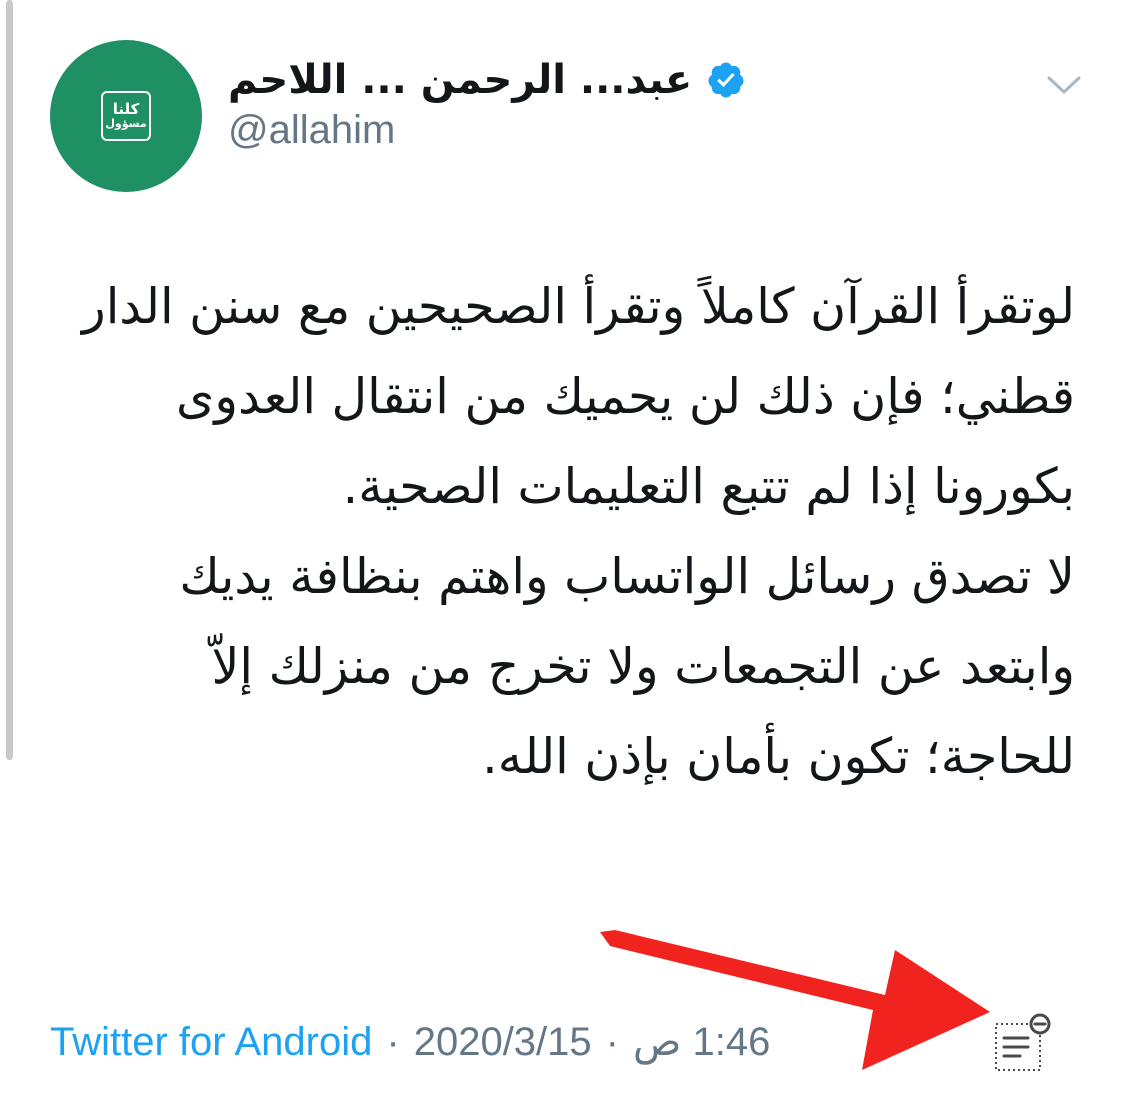 The height and width of the screenshot is (1101, 1125). Describe the element at coordinates (726, 80) in the screenshot. I see `verified-badge-icon` at that location.